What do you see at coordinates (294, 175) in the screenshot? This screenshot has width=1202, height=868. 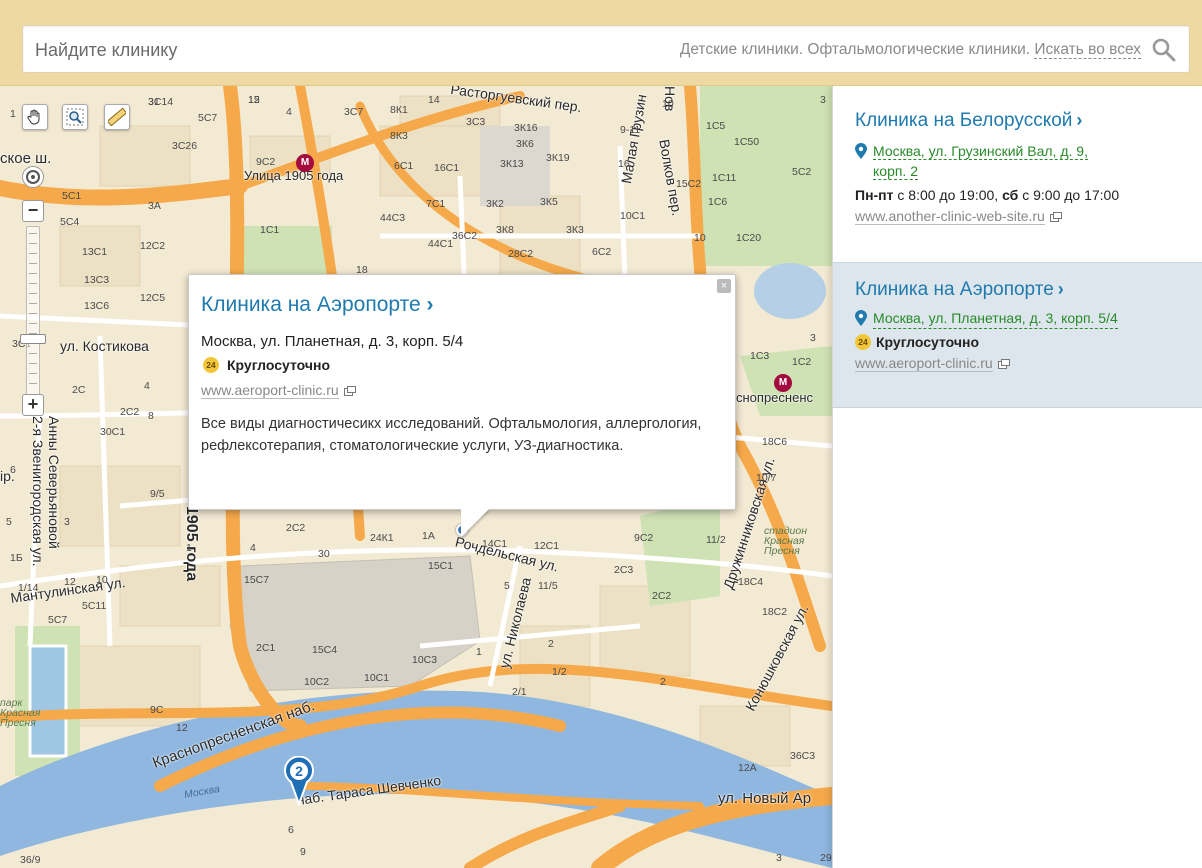 I see `street-label: Улица 1905 года` at bounding box center [294, 175].